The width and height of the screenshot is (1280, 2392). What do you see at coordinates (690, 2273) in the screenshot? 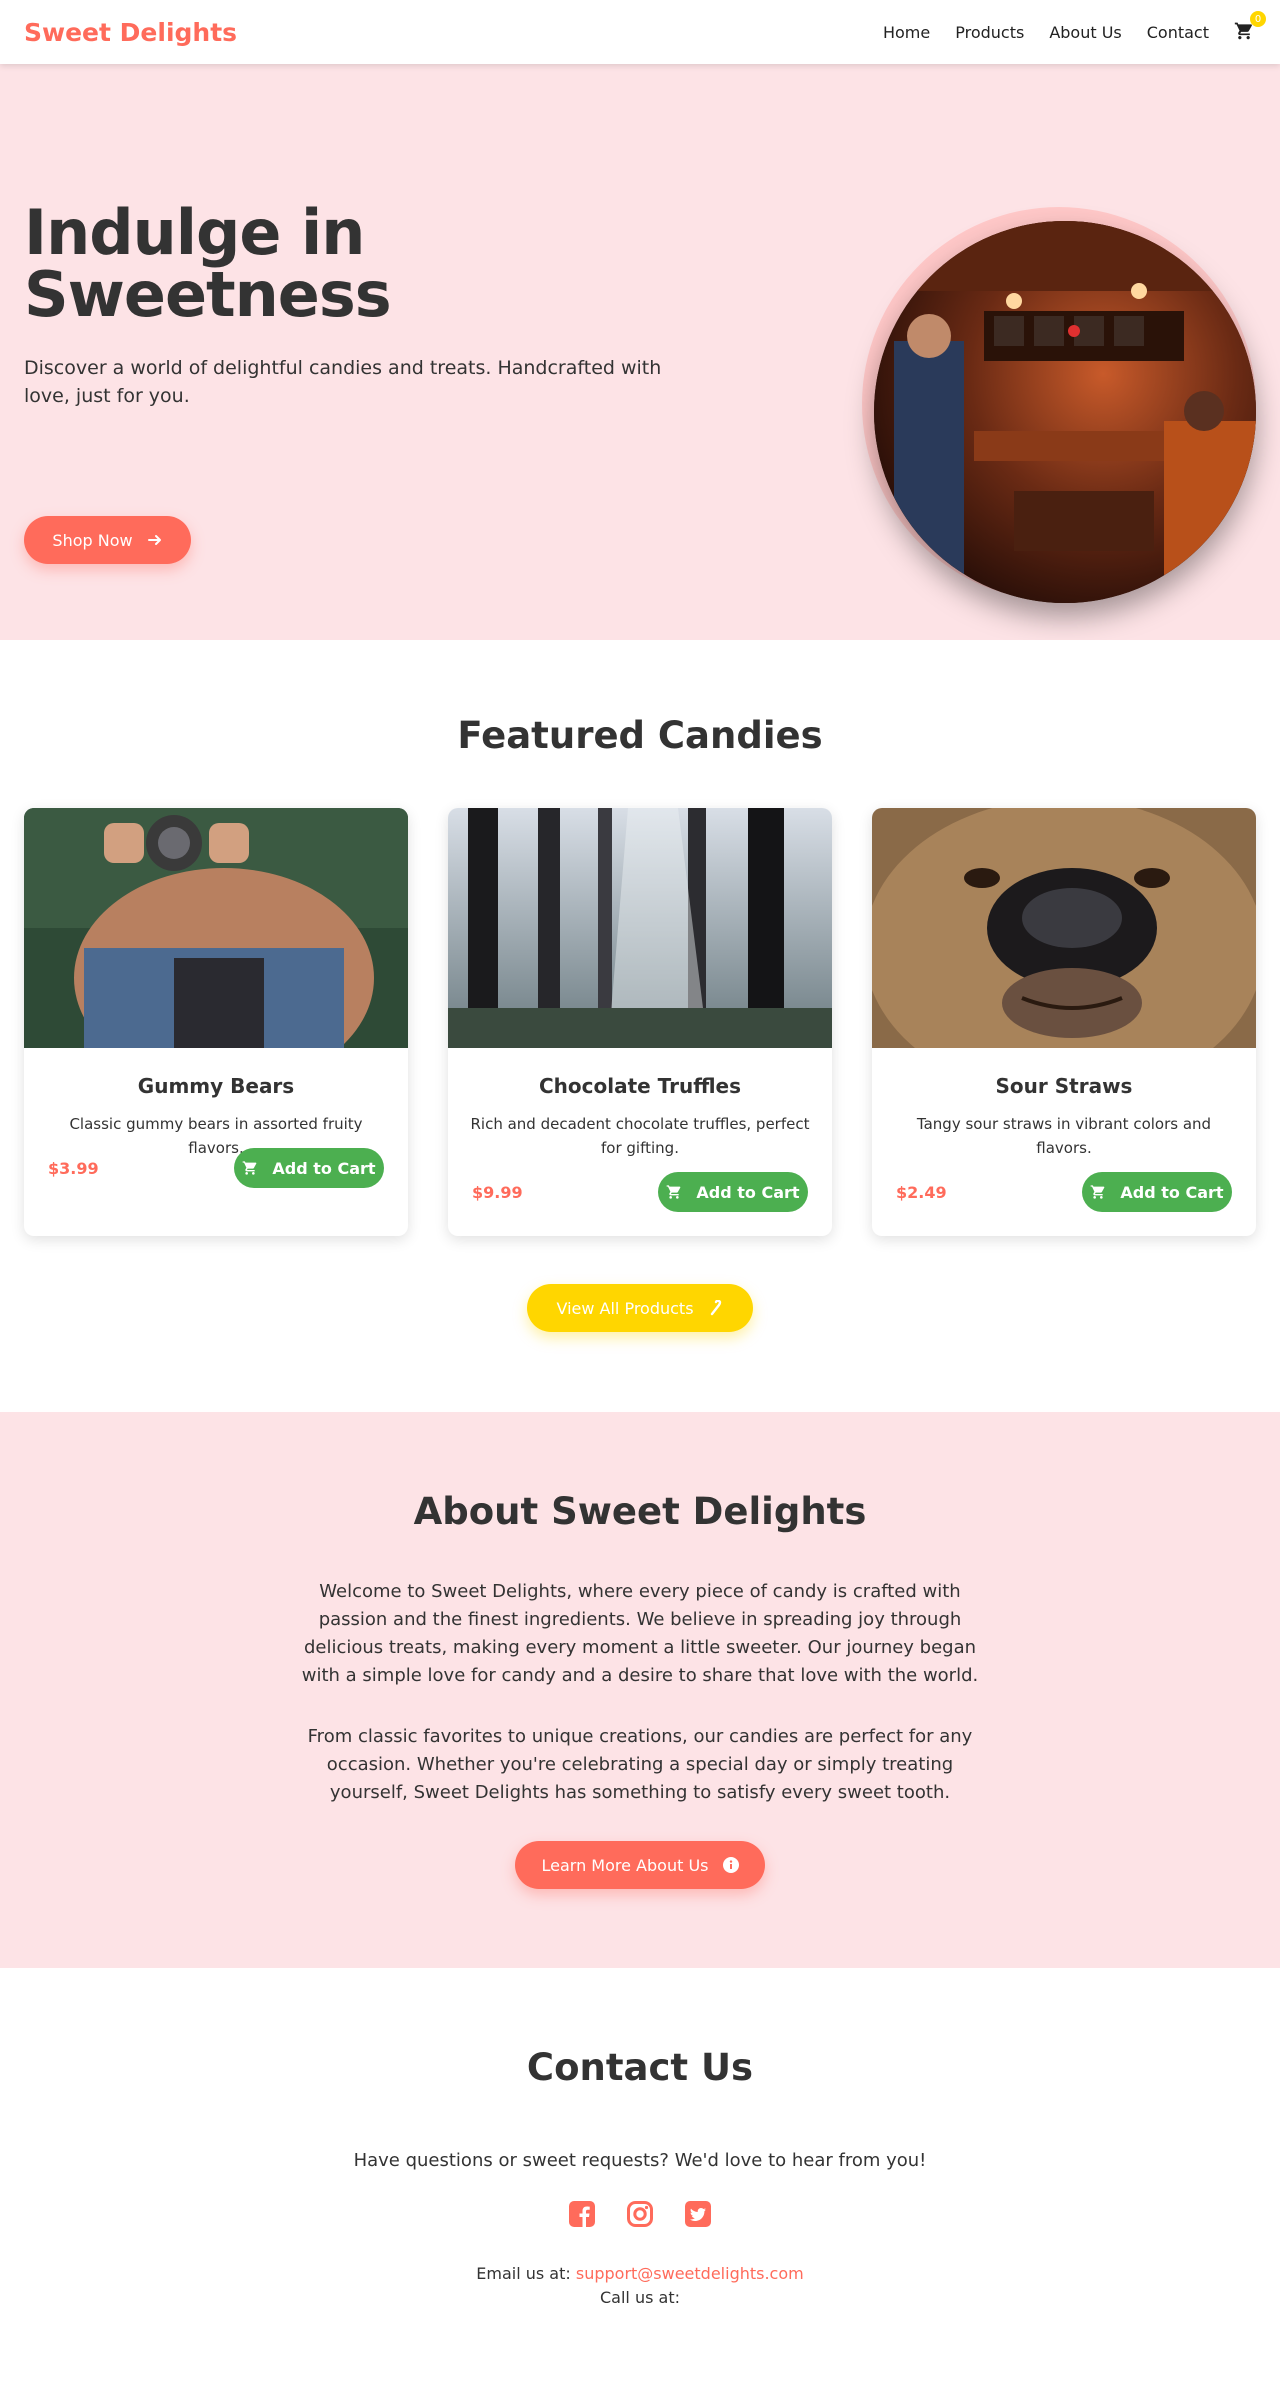
I see `email-link: support@sweetdelights.com` at bounding box center [690, 2273].